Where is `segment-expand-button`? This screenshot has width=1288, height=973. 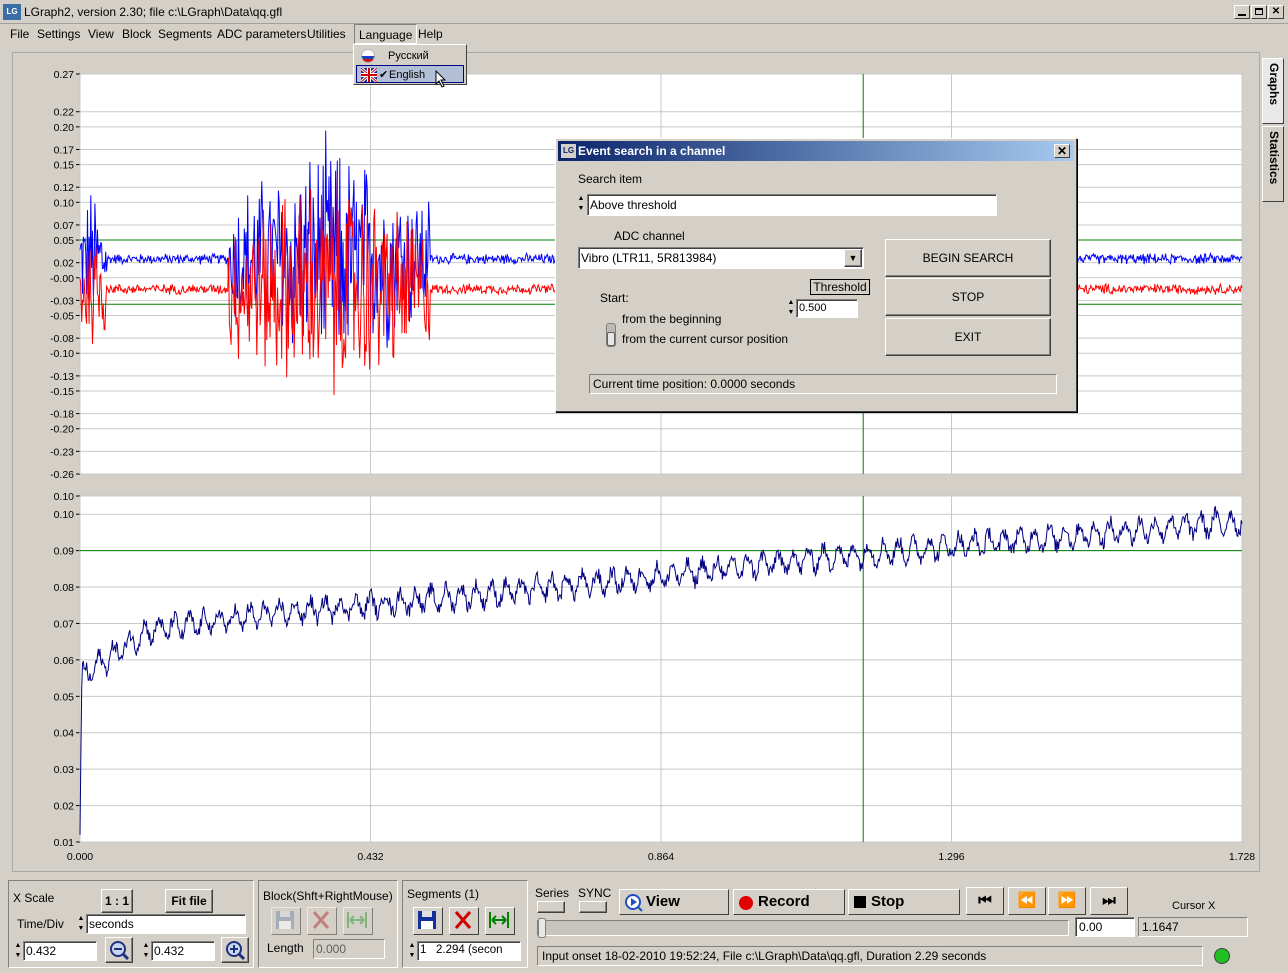
segment-expand-button is located at coordinates (500, 921).